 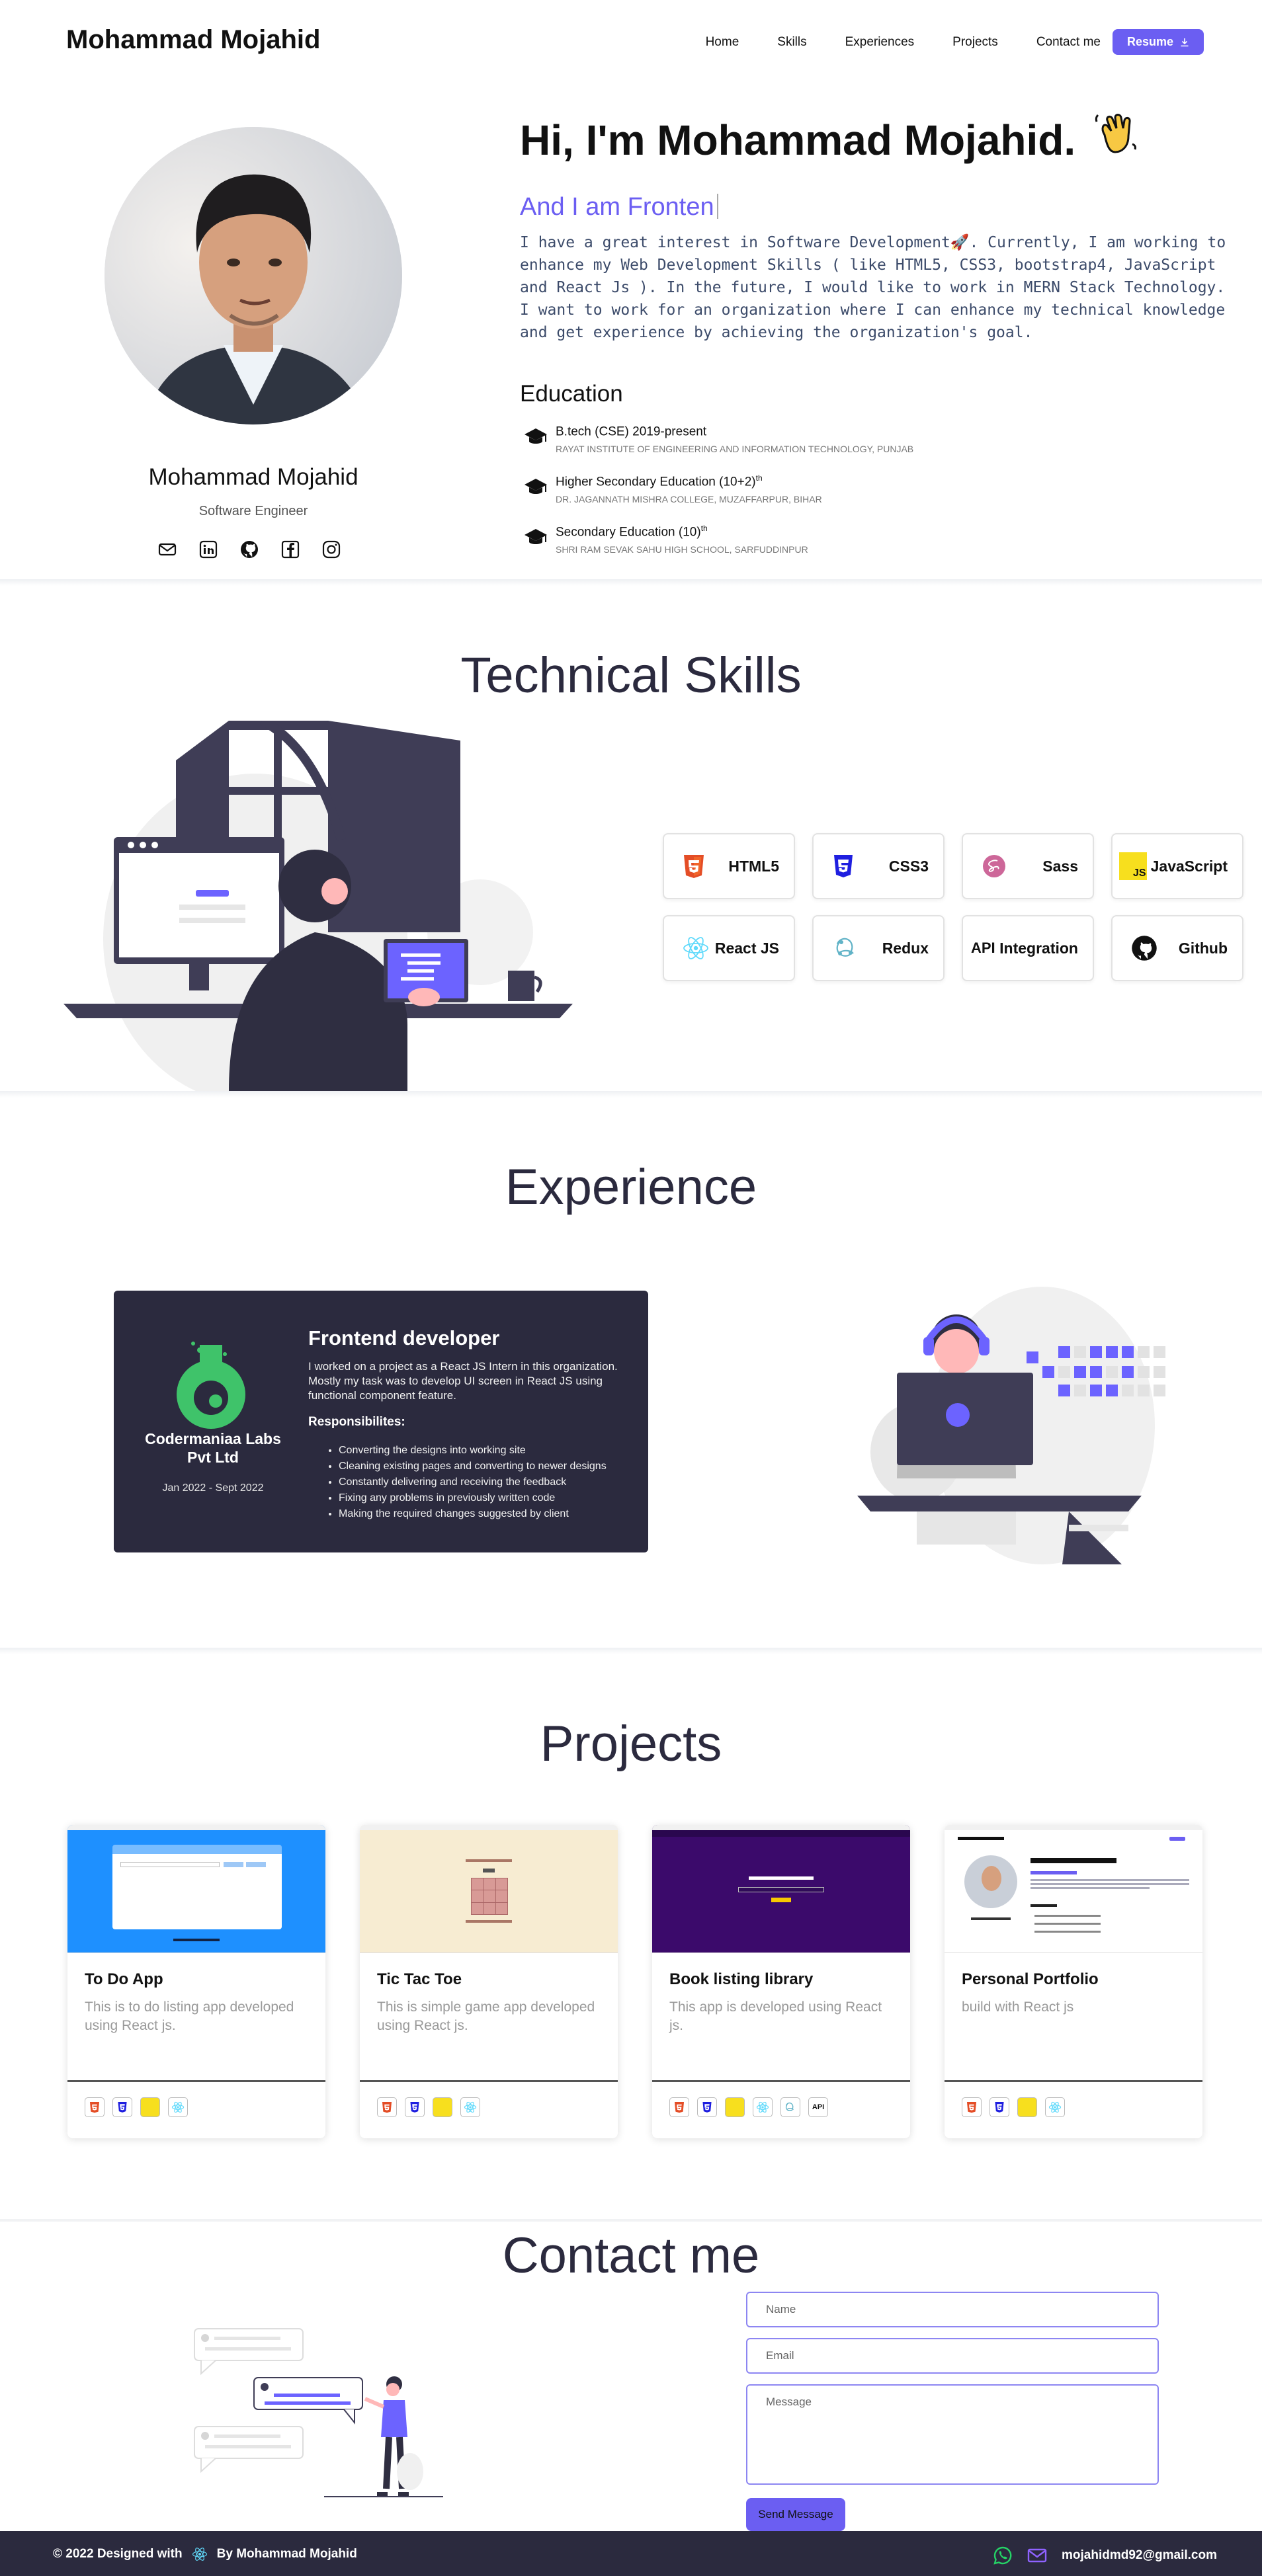 I want to click on project-title: Book listing library, so click(x=741, y=1979).